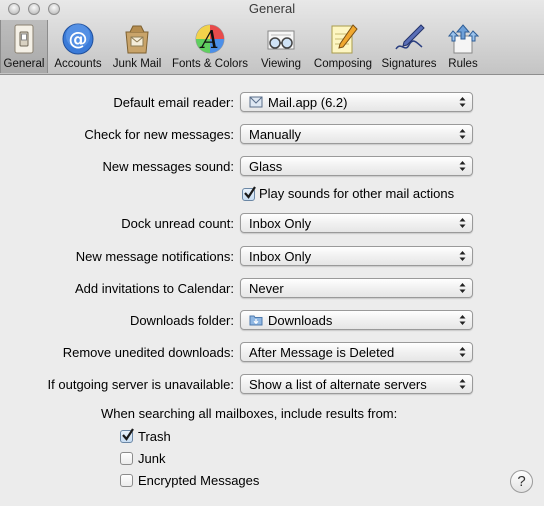 The width and height of the screenshot is (544, 506). What do you see at coordinates (356, 134) in the screenshot?
I see `check-new-messages-popup: Manually` at bounding box center [356, 134].